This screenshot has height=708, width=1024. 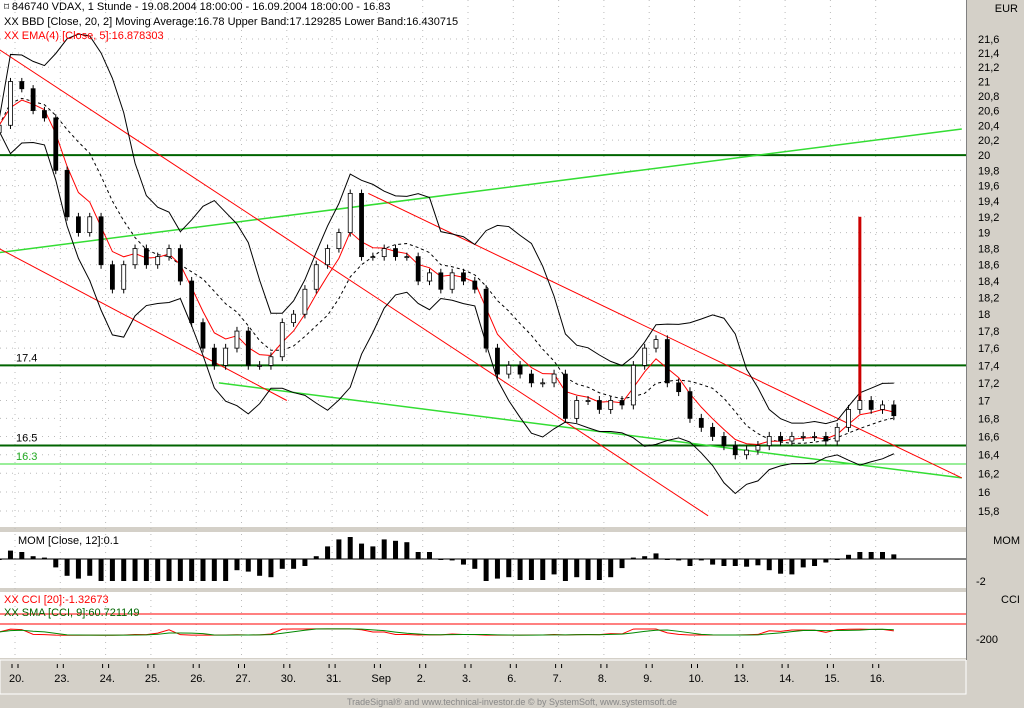 I want to click on x-tick-label: 7., so click(x=557, y=679).